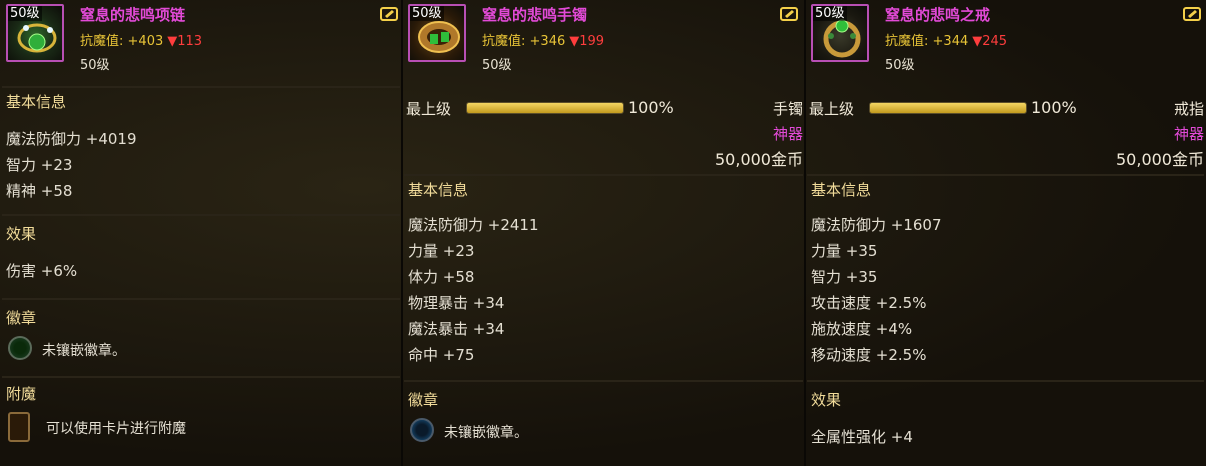 The image size is (1206, 466). What do you see at coordinates (39, 165) in the screenshot?
I see `stat-line: 智力 +23` at bounding box center [39, 165].